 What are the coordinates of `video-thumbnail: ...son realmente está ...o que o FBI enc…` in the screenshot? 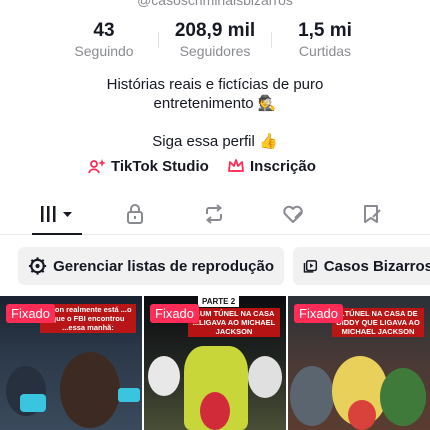 It's located at (71, 363).